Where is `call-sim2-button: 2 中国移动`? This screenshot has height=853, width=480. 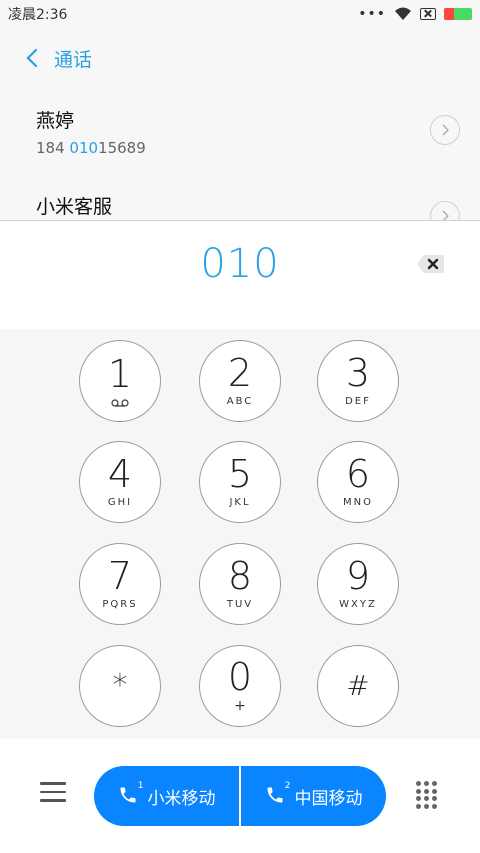 call-sim2-button: 2 中国移动 is located at coordinates (313, 796).